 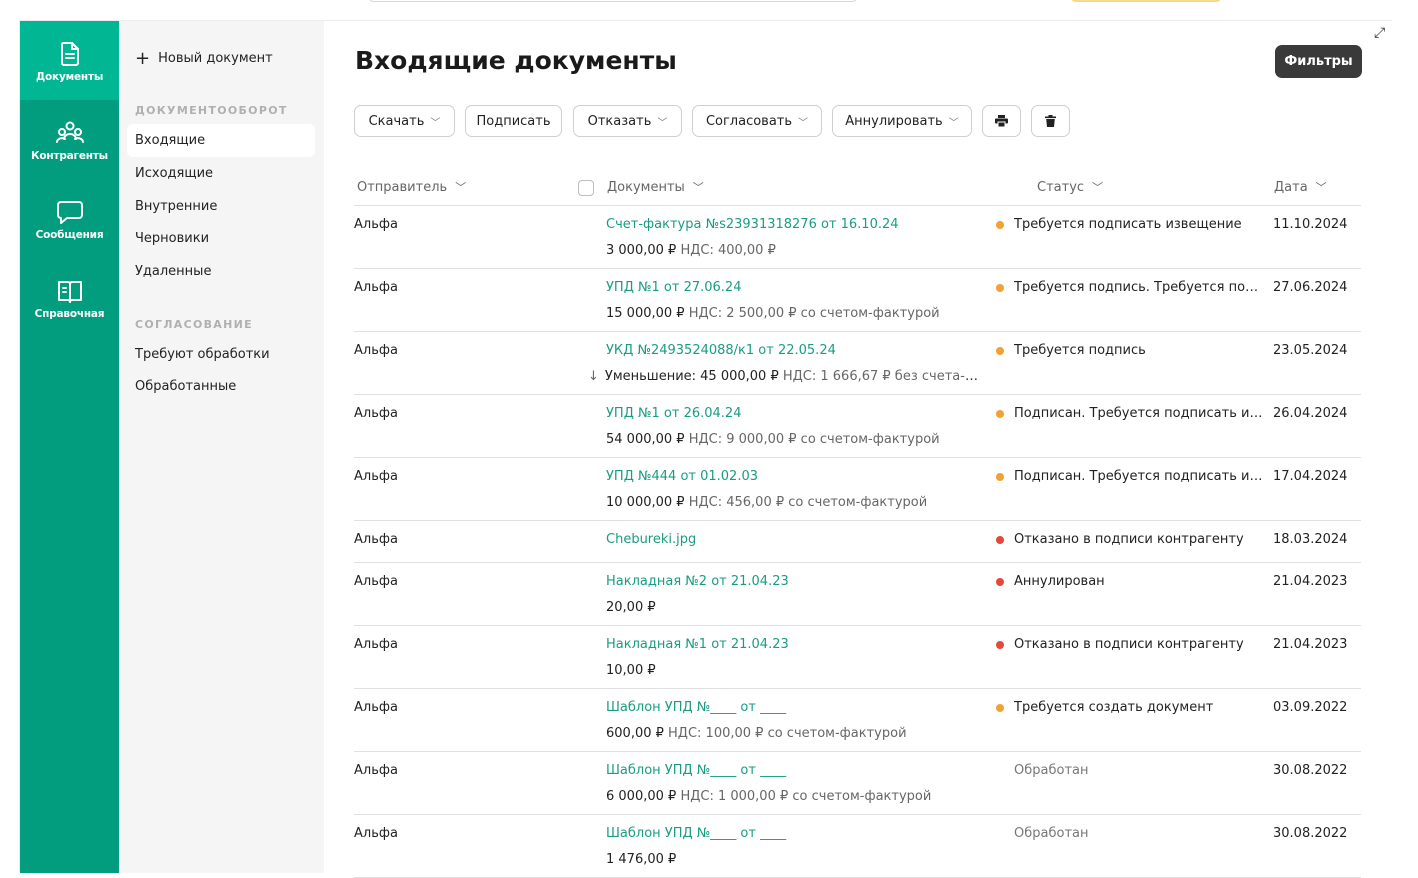 What do you see at coordinates (221, 386) in the screenshot?
I see `nav-item-processed: Обработанные` at bounding box center [221, 386].